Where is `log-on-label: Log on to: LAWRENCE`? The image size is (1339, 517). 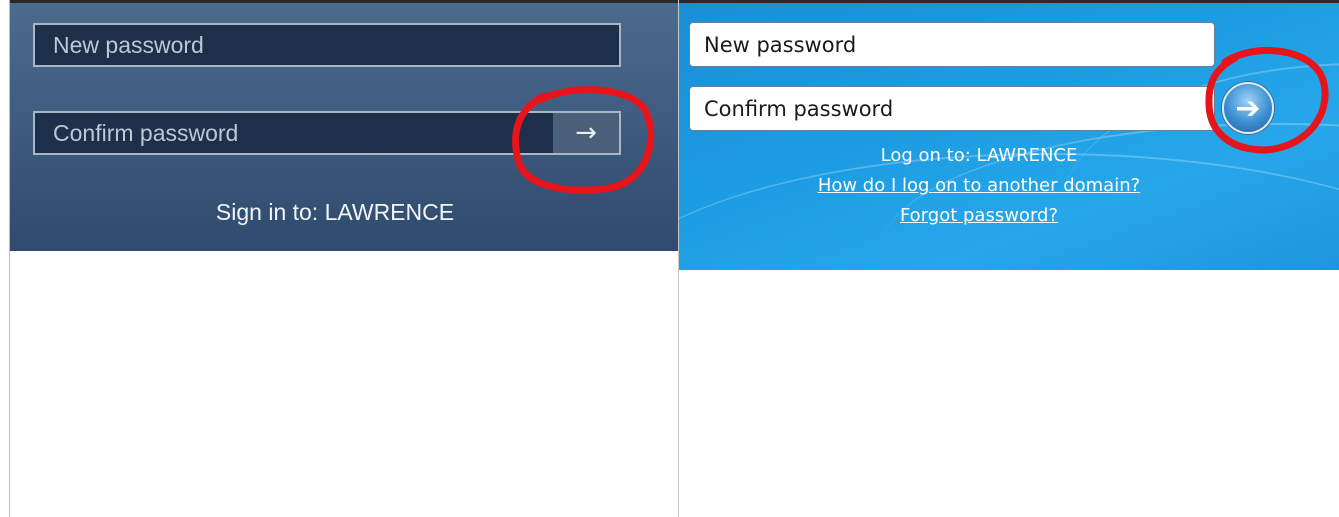 log-on-label: Log on to: LAWRENCE is located at coordinates (979, 155).